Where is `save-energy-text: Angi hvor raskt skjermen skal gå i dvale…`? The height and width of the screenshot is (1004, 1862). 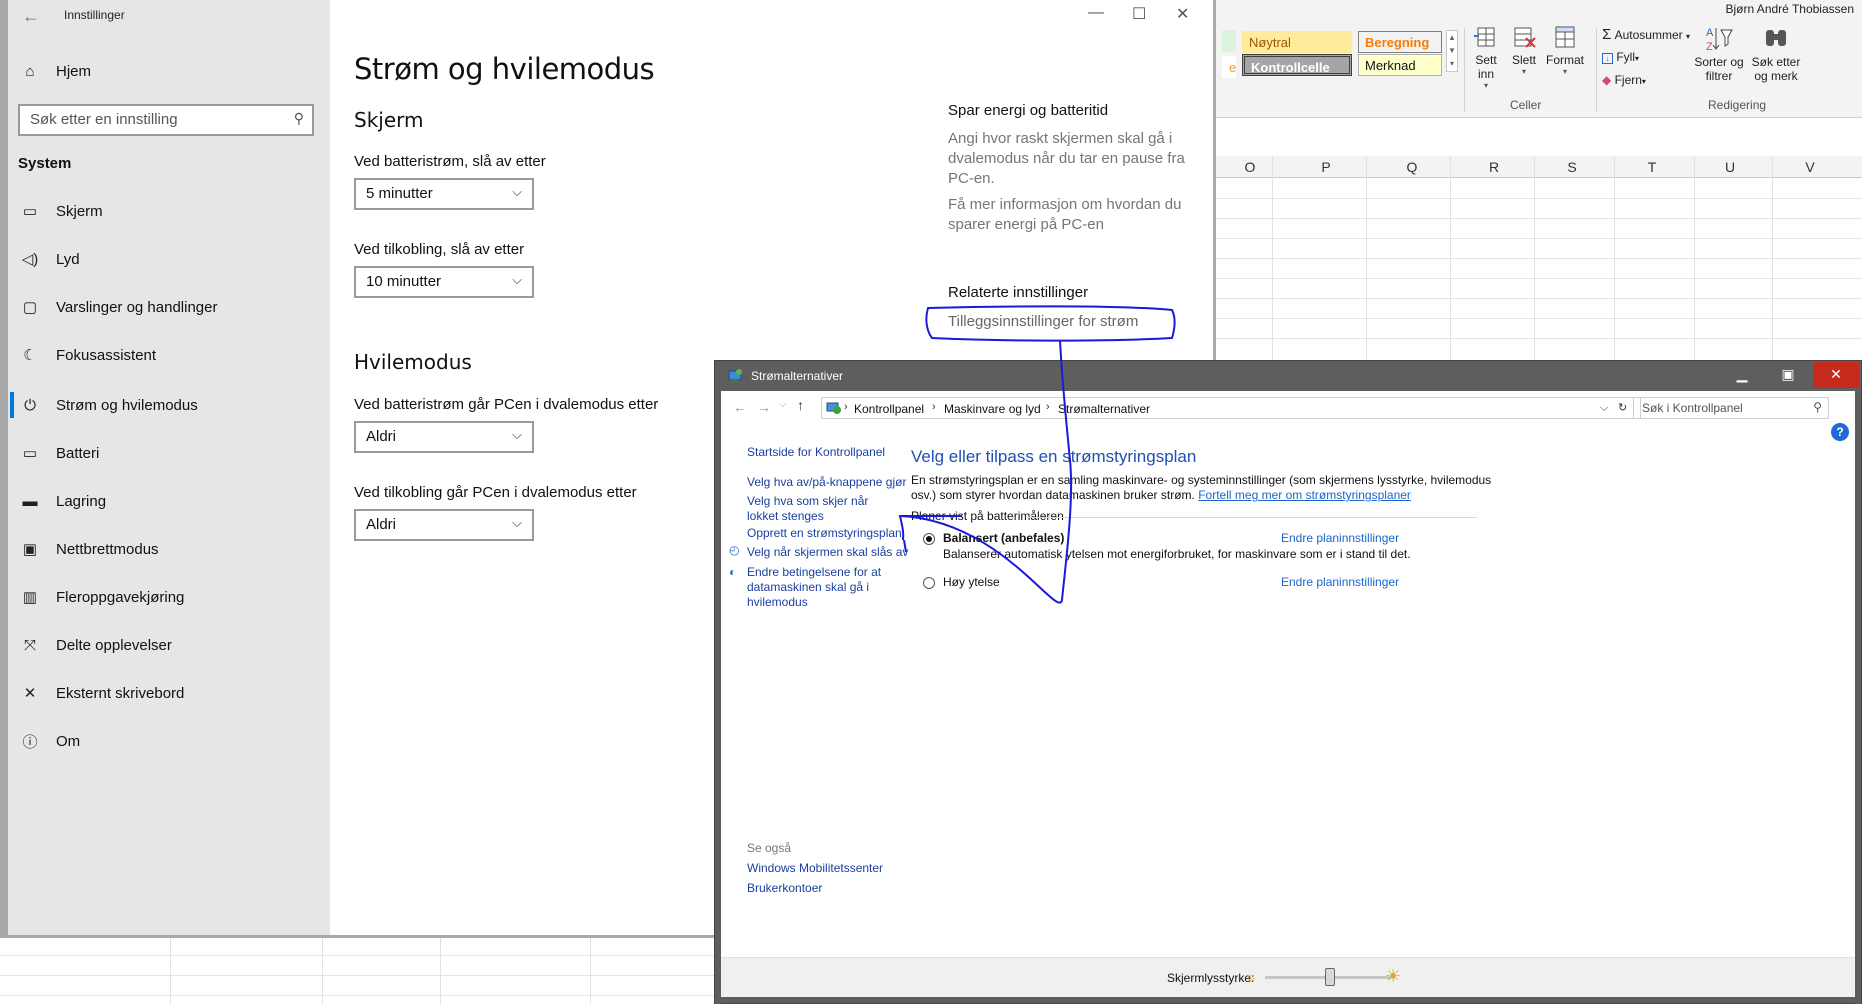 save-energy-text: Angi hvor raskt skjermen skal gå i dvale… is located at coordinates (1066, 158).